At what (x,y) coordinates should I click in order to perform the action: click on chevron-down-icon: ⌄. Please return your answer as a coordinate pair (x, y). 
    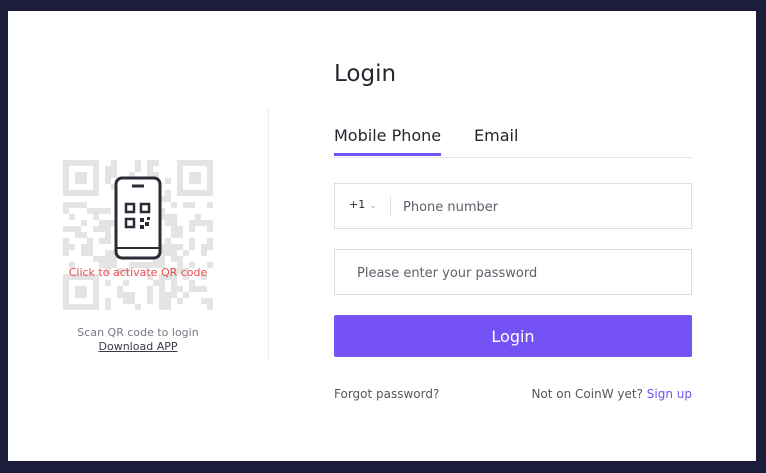
    Looking at the image, I should click on (373, 206).